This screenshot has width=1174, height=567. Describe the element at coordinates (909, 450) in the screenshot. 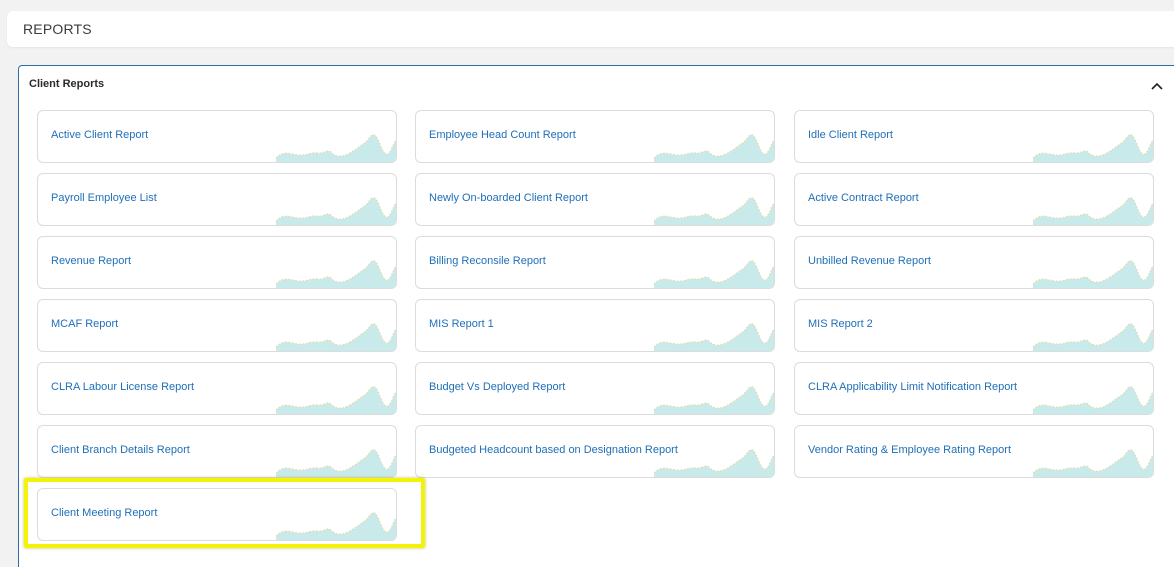

I see `report-card-label: Vendor Rating & Employee Rating Report` at that location.